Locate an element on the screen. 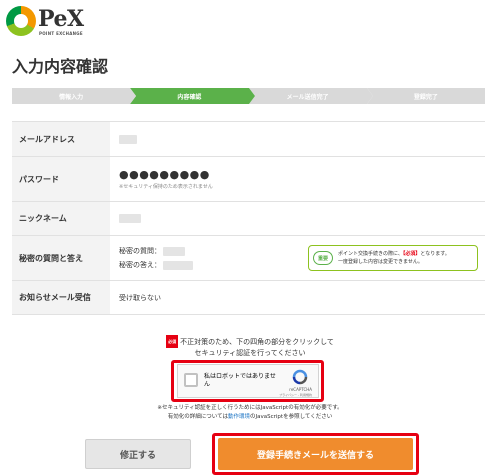 This screenshot has height=475, width=500. js-note-line: ※セキュリティ認証を正しく行うためにはJavaScriptの有効化が必要です。 is located at coordinates (250, 408).